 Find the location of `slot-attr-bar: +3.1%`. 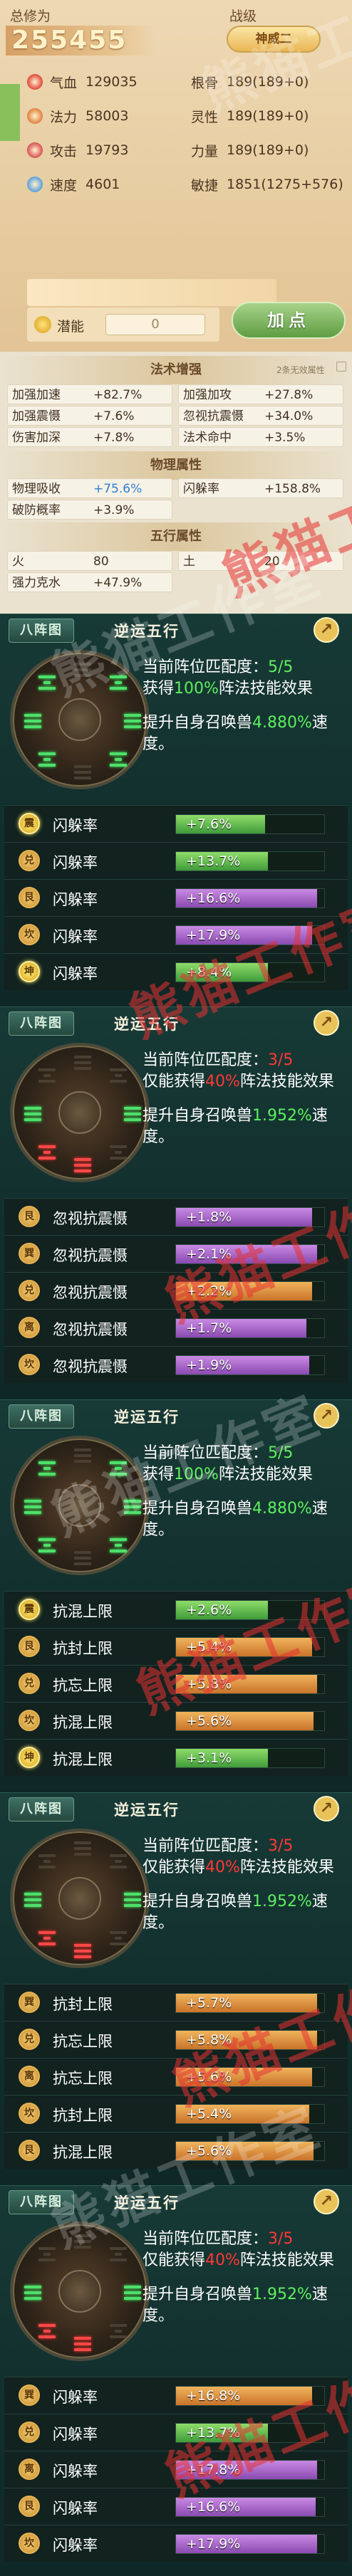

slot-attr-bar: +3.1% is located at coordinates (250, 1758).